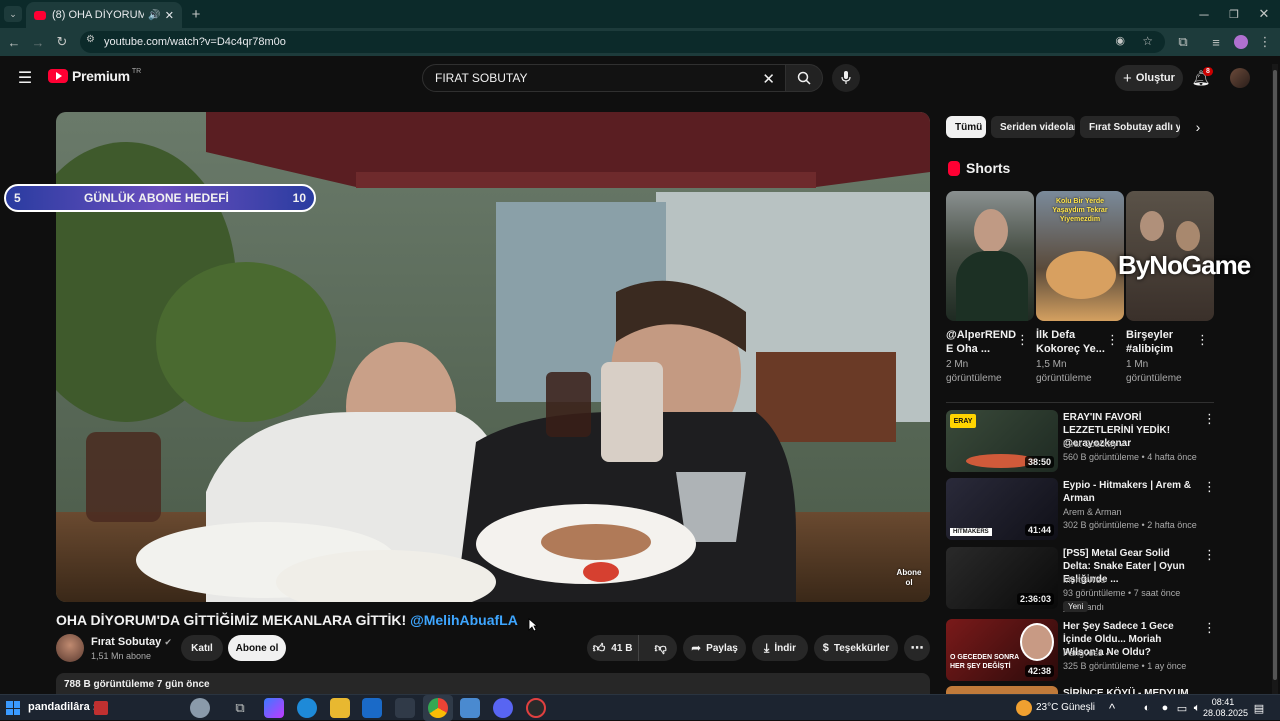  Describe the element at coordinates (104, 15) in the screenshot. I see `browser-tab-active: (8) OHA DİYORUM'DA GİTTİ 🔊 ✕` at that location.